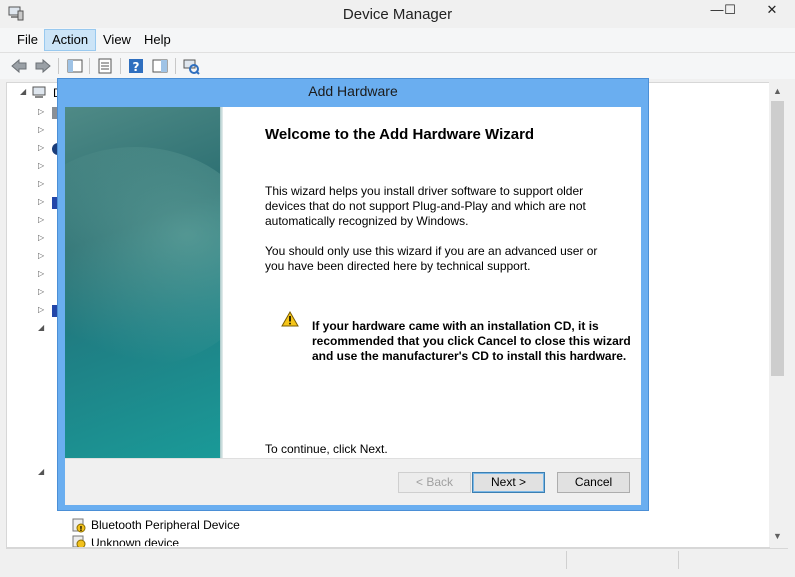  What do you see at coordinates (353, 91) in the screenshot?
I see `dialog-title: Add Hardware` at bounding box center [353, 91].